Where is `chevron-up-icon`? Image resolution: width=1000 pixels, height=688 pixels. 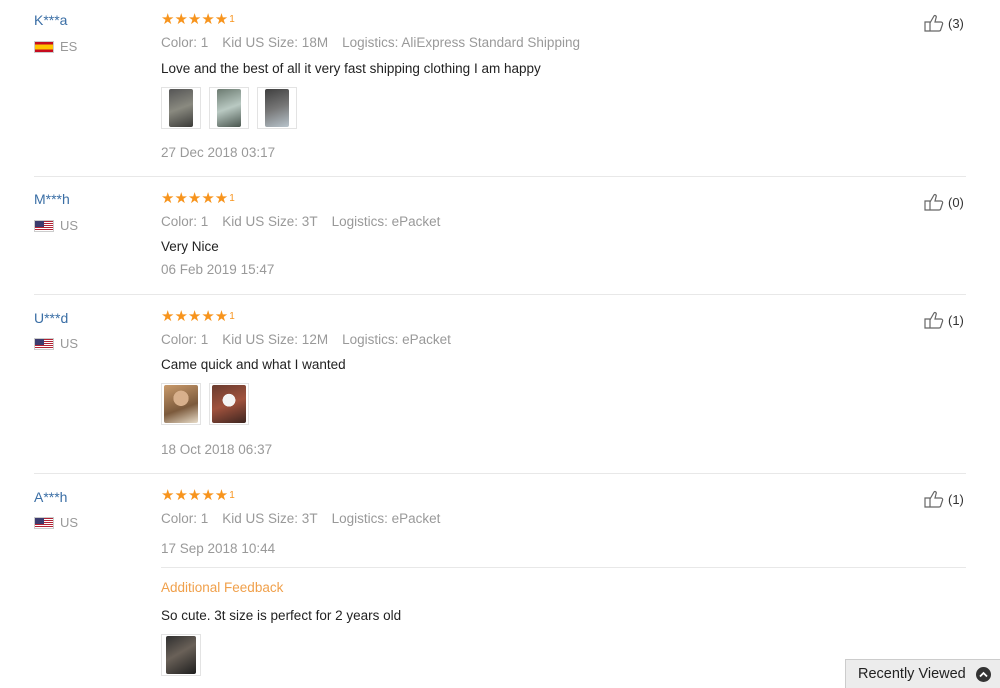 chevron-up-icon is located at coordinates (983, 674).